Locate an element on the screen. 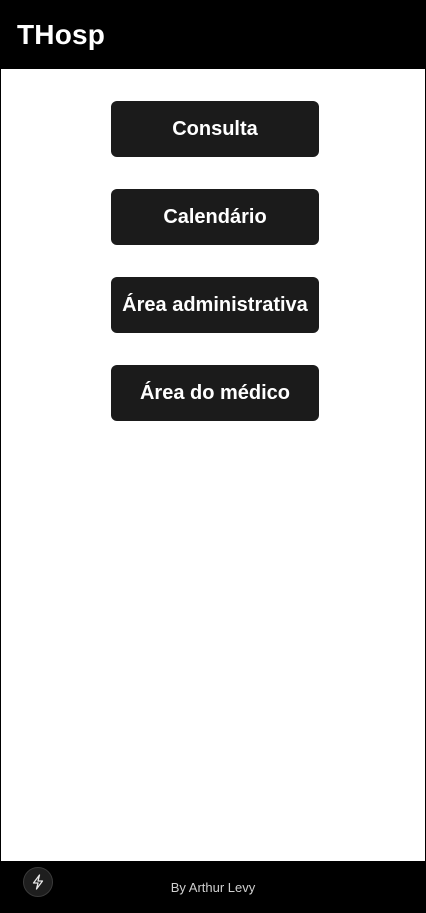  footer-credit: By Arthur Levy is located at coordinates (213, 887).